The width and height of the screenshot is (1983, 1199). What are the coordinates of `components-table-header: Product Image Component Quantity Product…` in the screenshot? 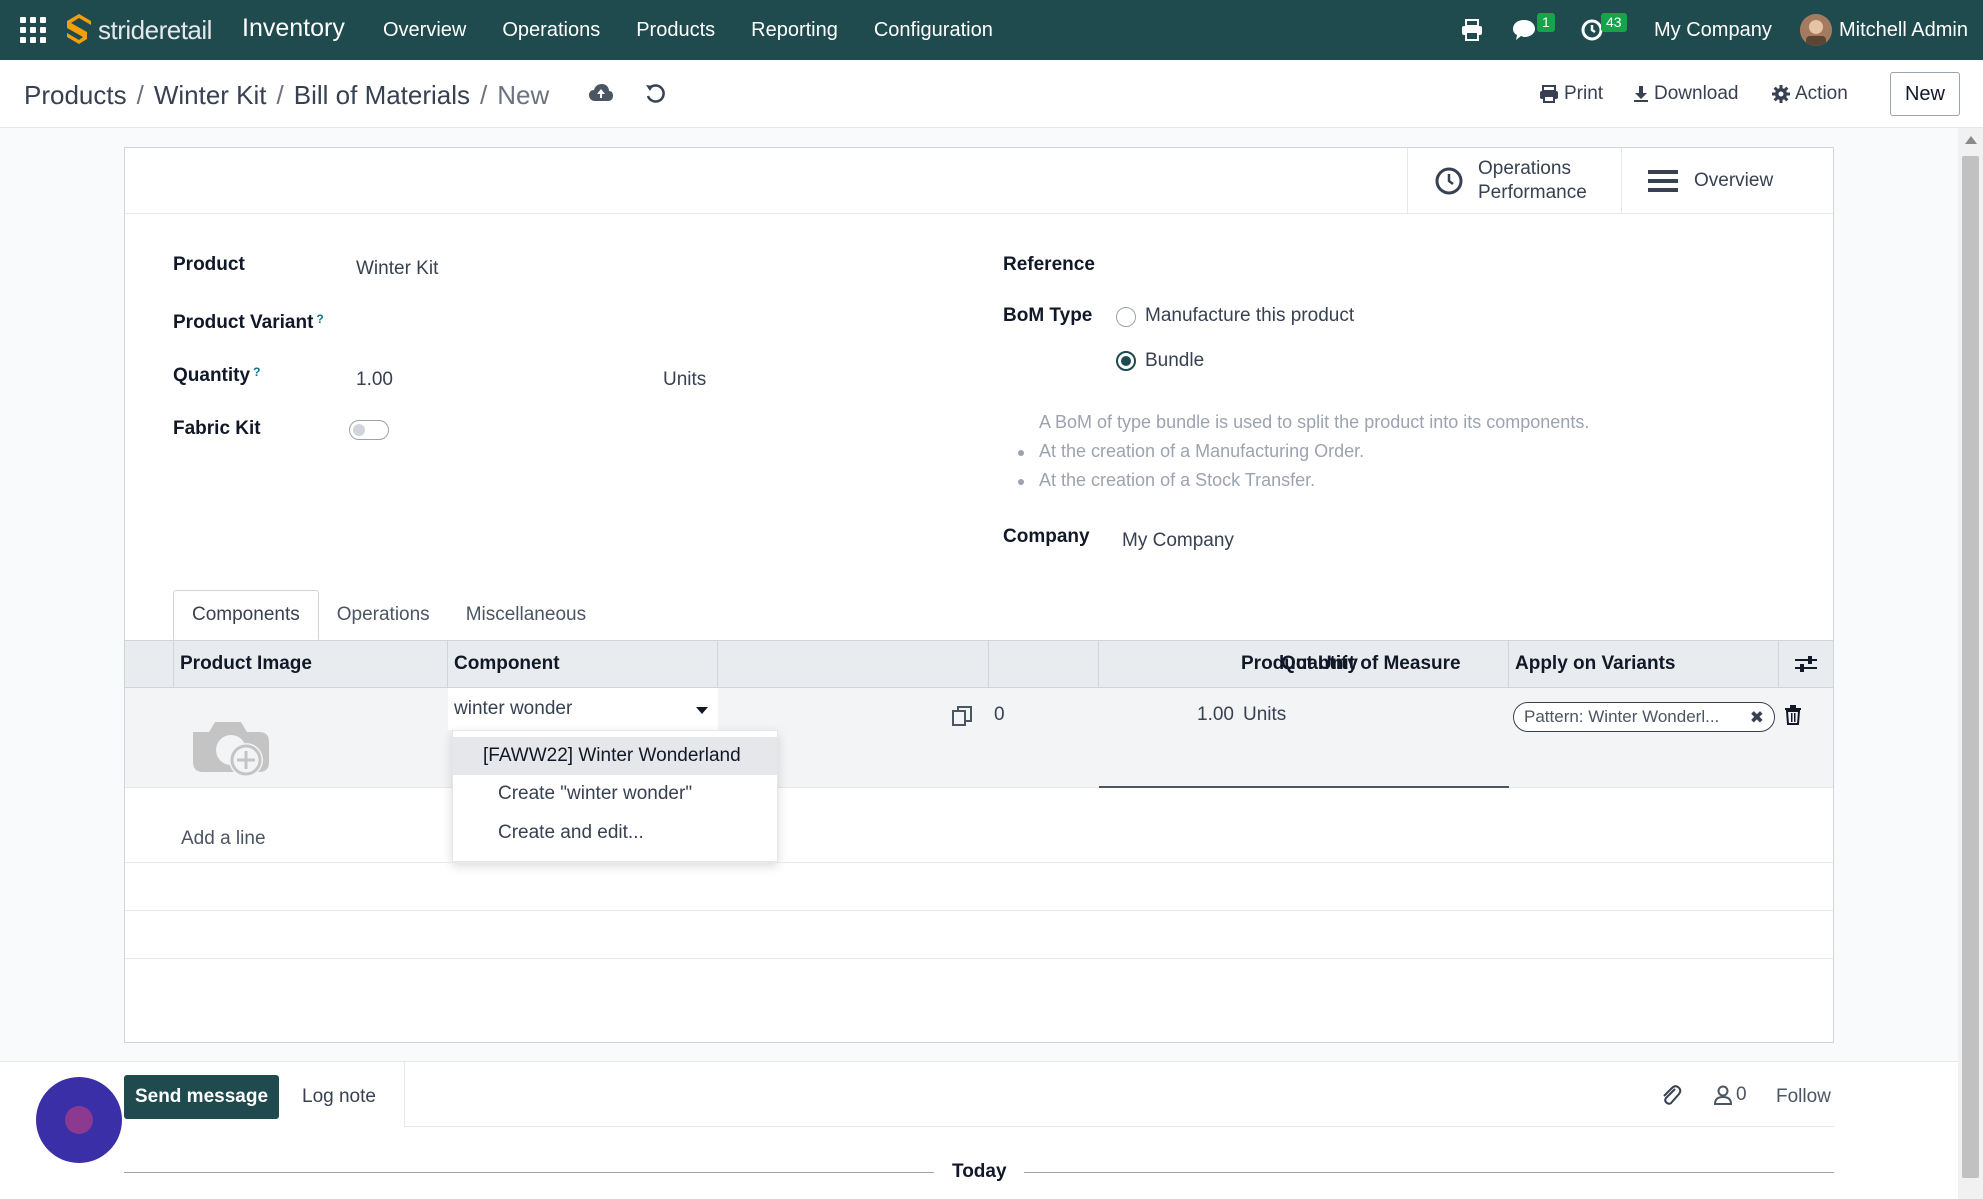 It's located at (979, 664).